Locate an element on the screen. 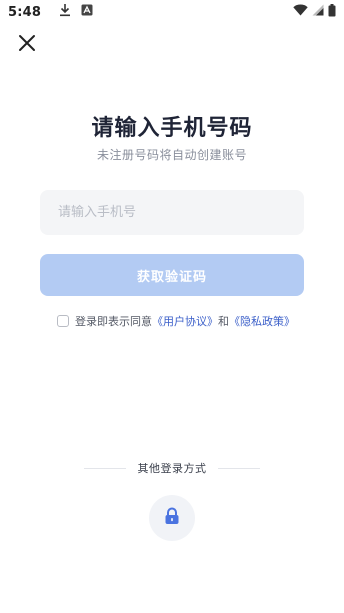 Image resolution: width=344 pixels, height=613 pixels. divider-left is located at coordinates (105, 468).